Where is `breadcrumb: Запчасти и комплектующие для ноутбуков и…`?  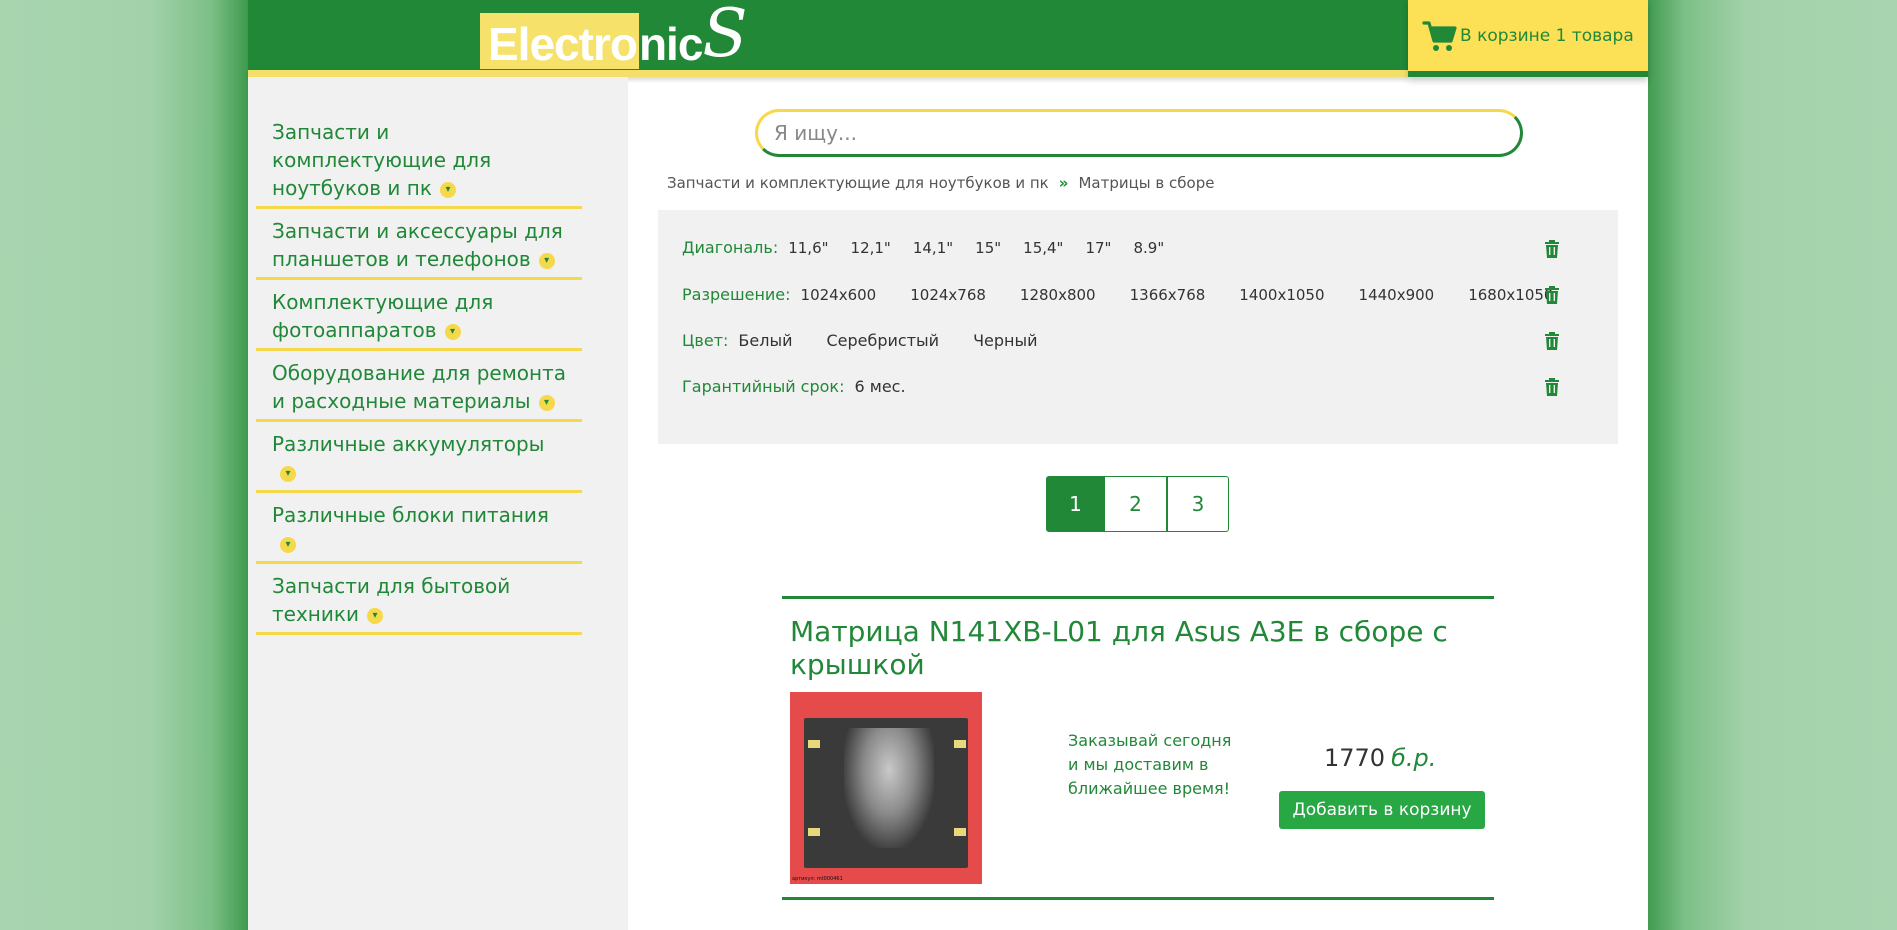 breadcrumb: Запчасти и комплектующие для ноутбуков и… is located at coordinates (940, 183).